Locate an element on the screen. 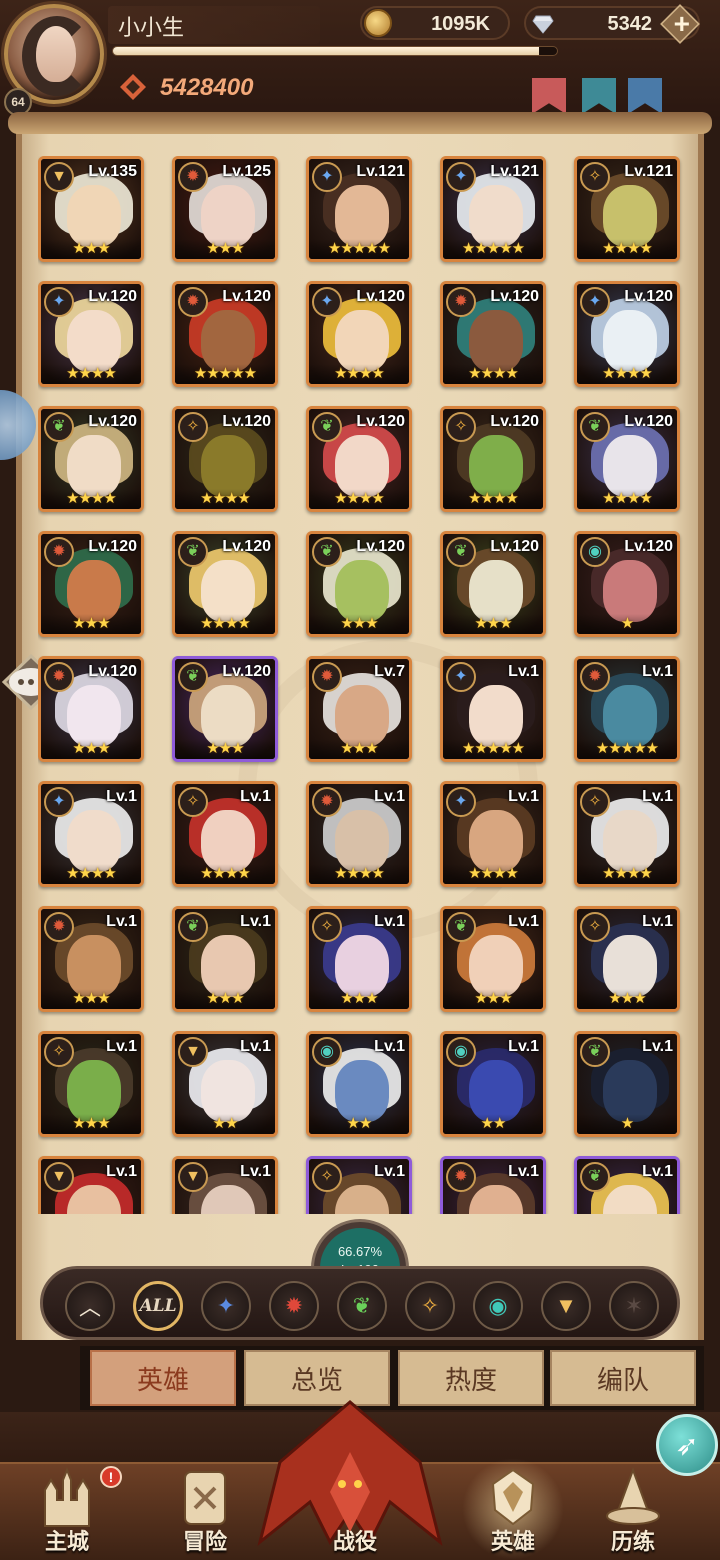 This screenshot has width=720, height=1560. hero-card: ✹ Lv.1 ★★★★ is located at coordinates (359, 834).